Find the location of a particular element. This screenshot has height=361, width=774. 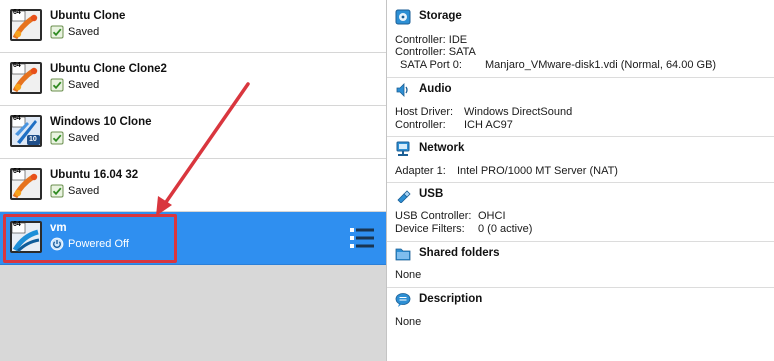

vm-list-item-ubuntu-clone: 64 Ubuntu Clone Saved is located at coordinates (193, 26).